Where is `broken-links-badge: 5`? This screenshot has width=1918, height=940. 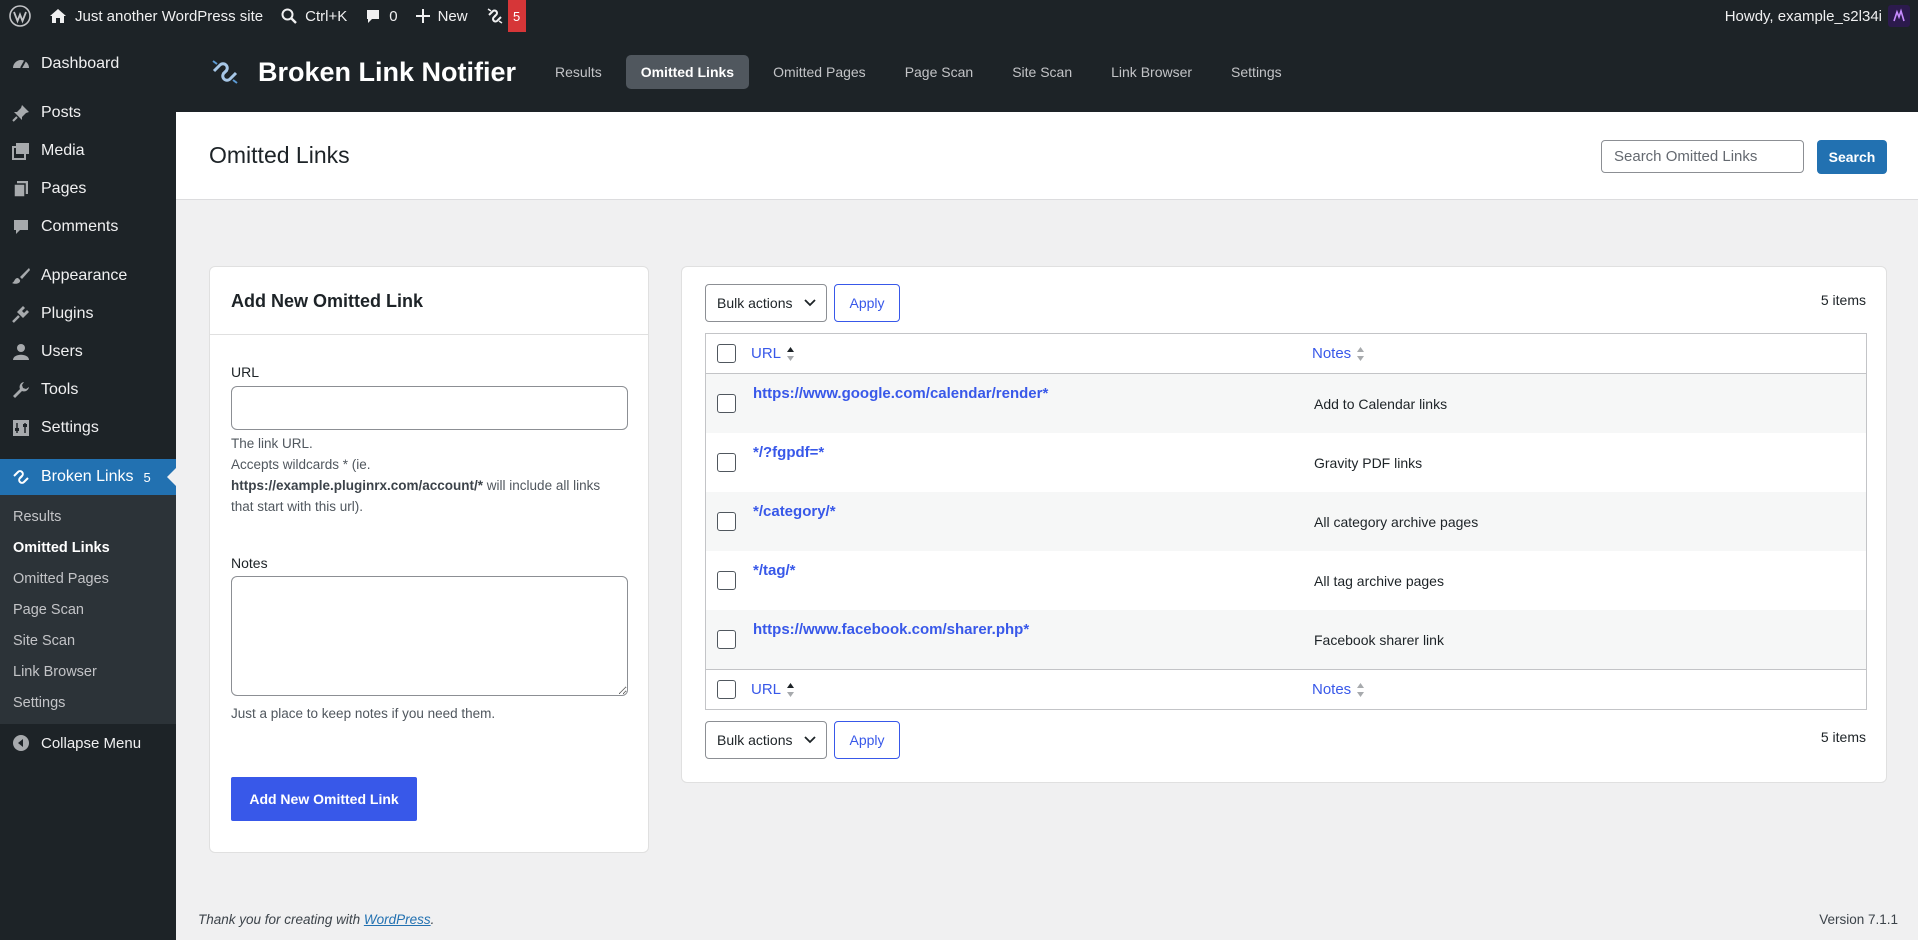 broken-links-badge: 5 is located at coordinates (516, 16).